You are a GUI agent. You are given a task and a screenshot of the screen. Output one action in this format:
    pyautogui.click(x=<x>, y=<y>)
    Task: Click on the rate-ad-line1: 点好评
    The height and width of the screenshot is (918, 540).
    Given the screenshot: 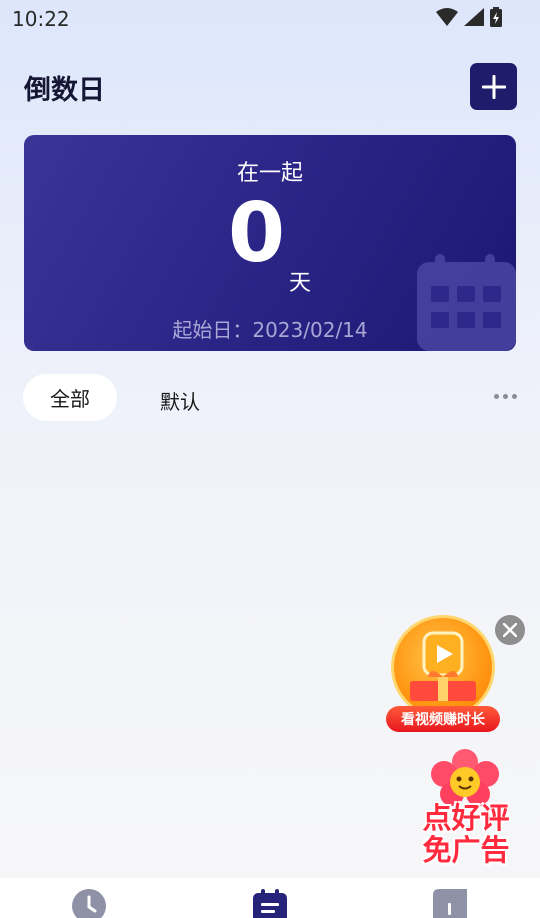 What is the action you would take?
    pyautogui.click(x=466, y=818)
    